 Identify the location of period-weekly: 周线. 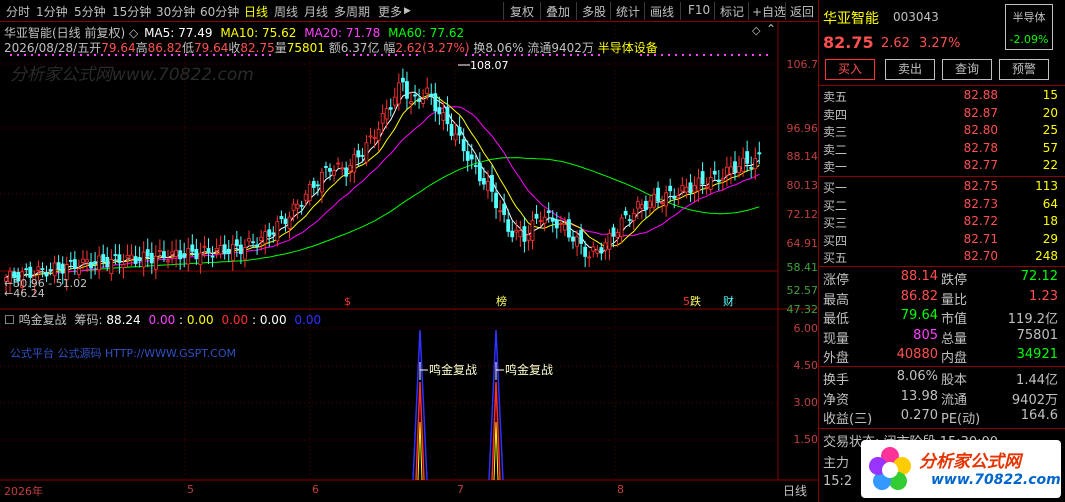
(286, 11).